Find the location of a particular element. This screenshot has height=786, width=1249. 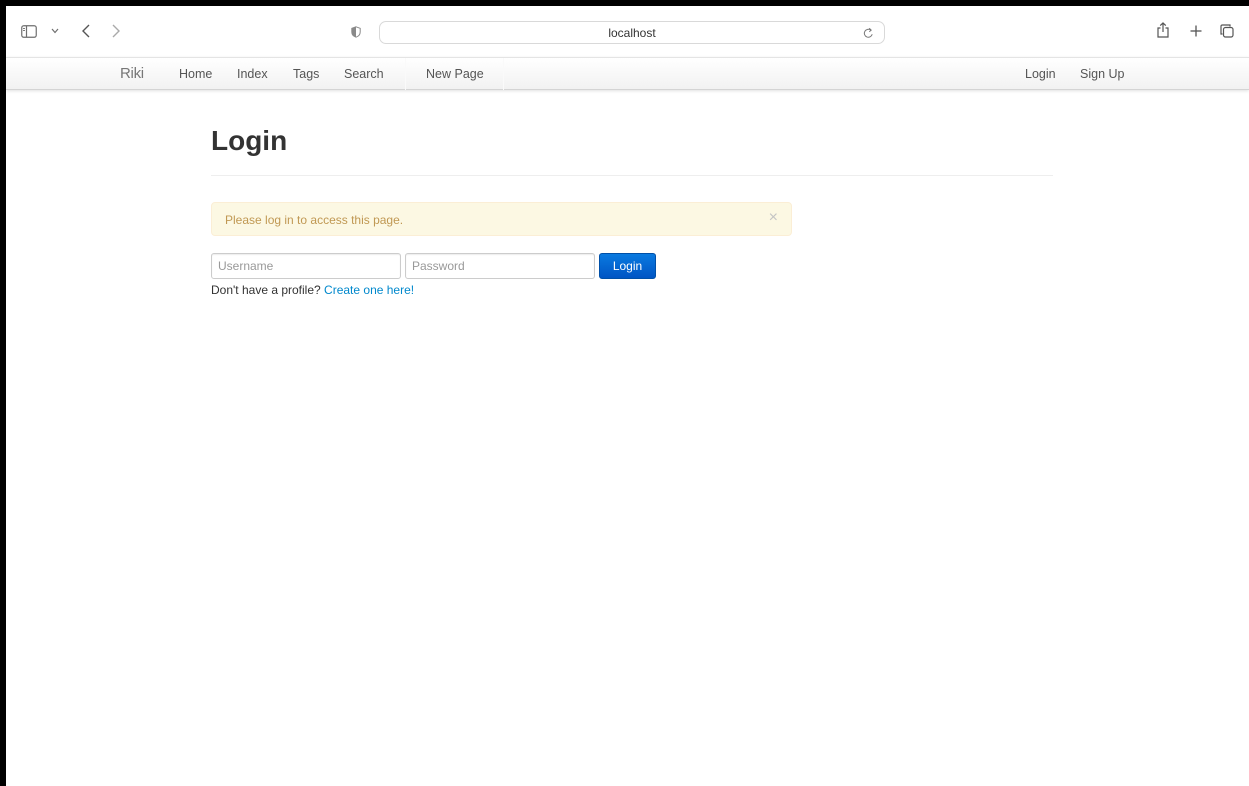

plus-icon is located at coordinates (1196, 31).